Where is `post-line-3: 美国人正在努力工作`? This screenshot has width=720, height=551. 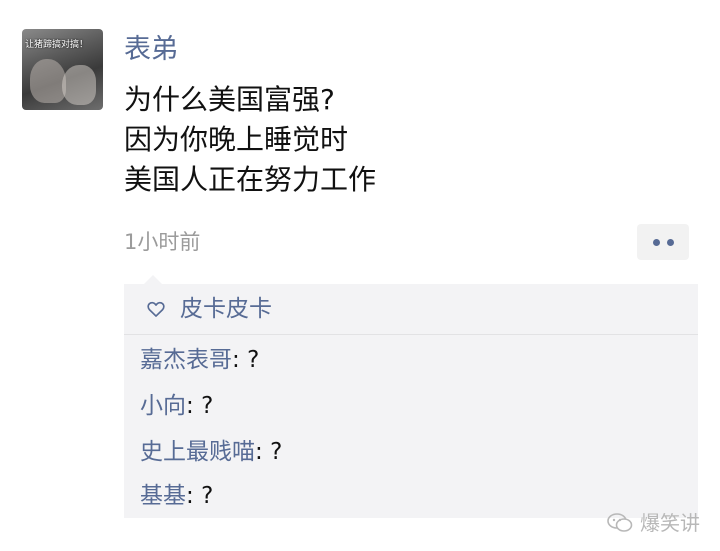 post-line-3: 美国人正在努力工作 is located at coordinates (250, 179).